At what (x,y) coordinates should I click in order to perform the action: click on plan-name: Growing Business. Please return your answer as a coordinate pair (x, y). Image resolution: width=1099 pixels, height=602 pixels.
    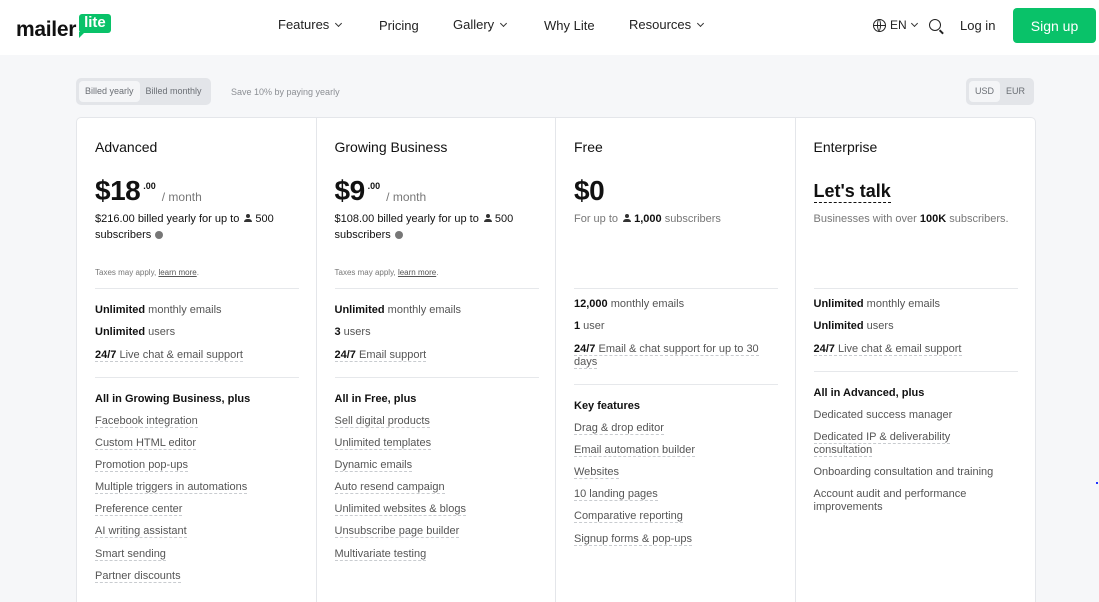
    Looking at the image, I should click on (391, 147).